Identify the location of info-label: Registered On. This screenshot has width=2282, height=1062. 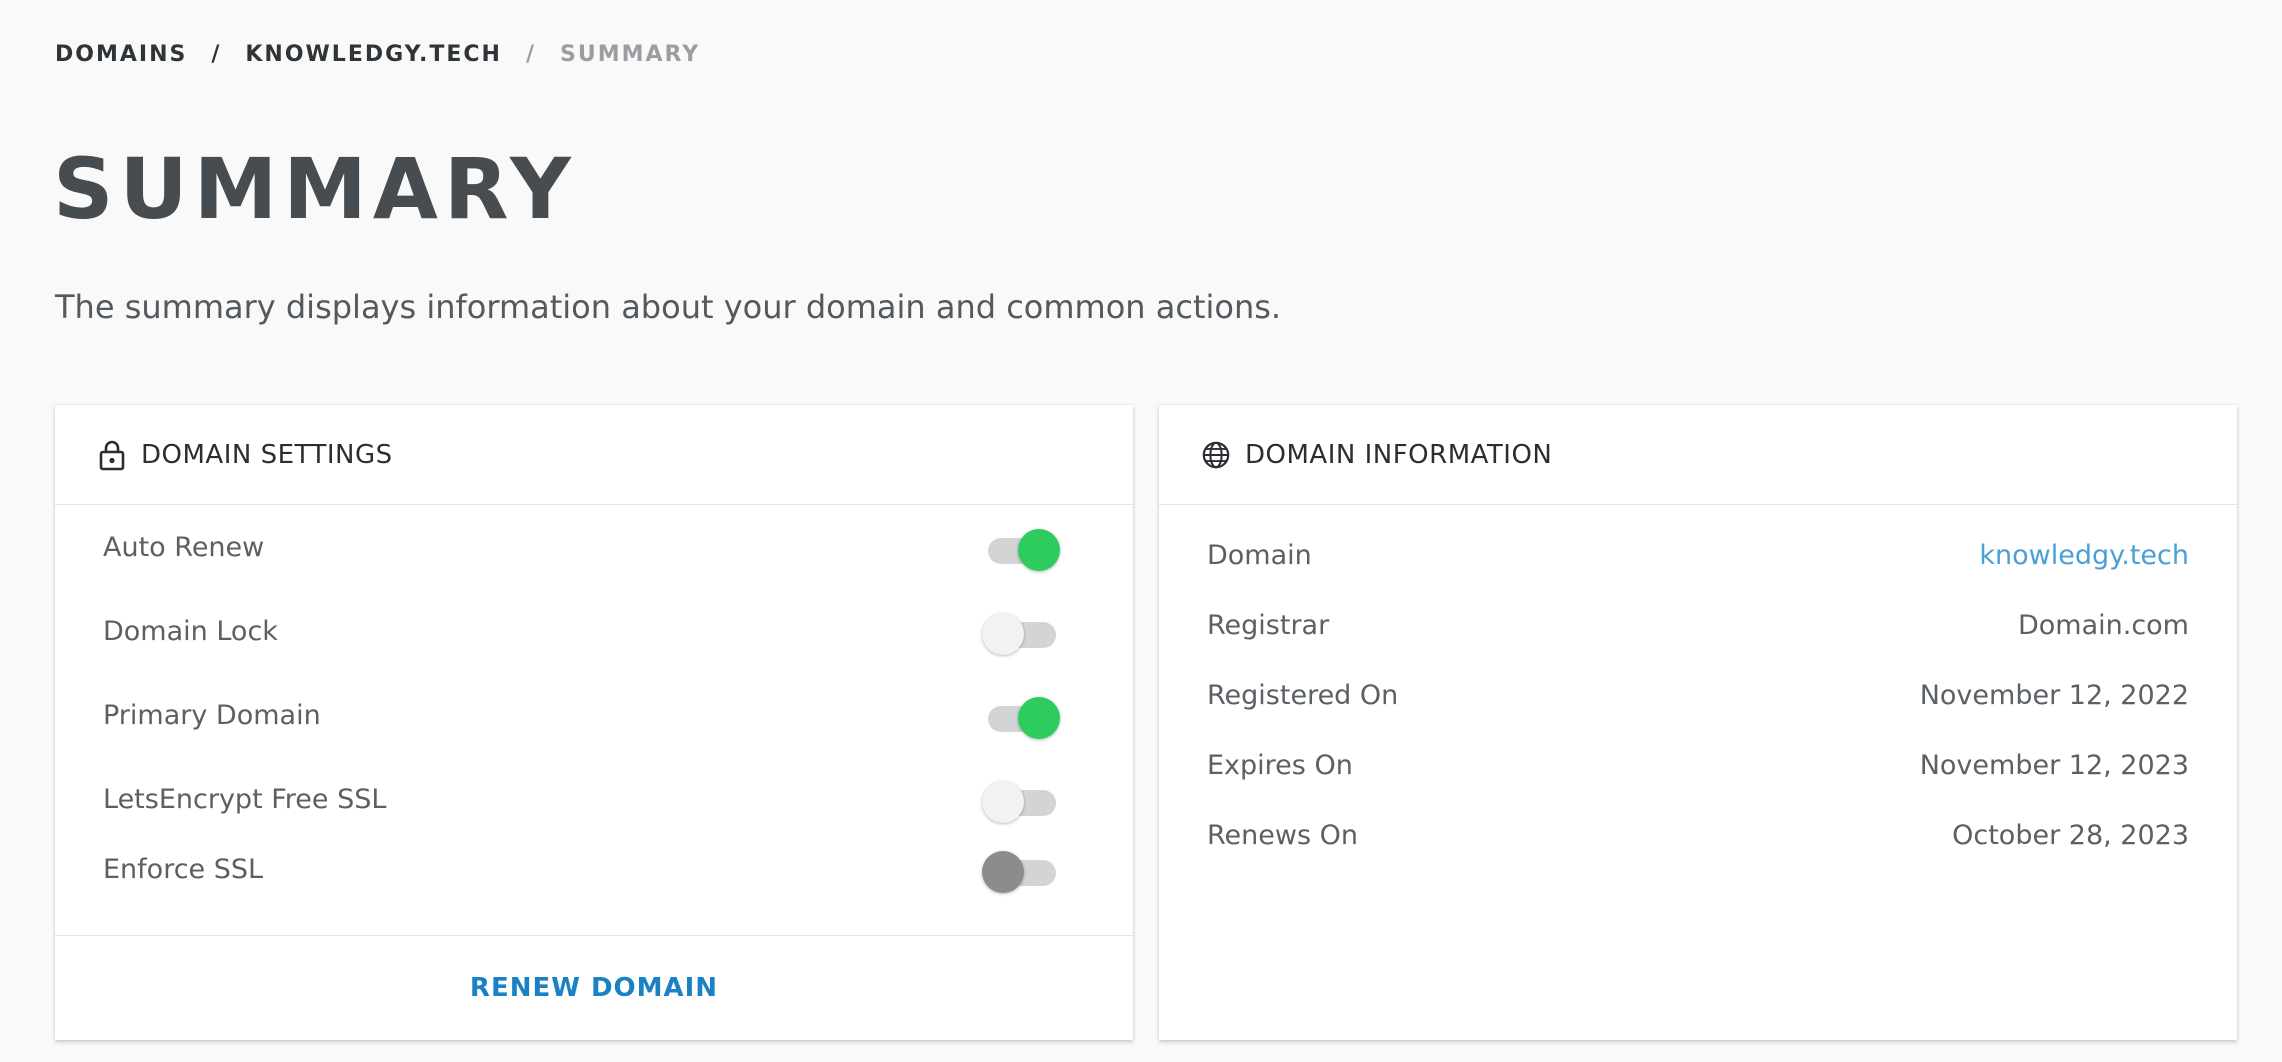
(1303, 695).